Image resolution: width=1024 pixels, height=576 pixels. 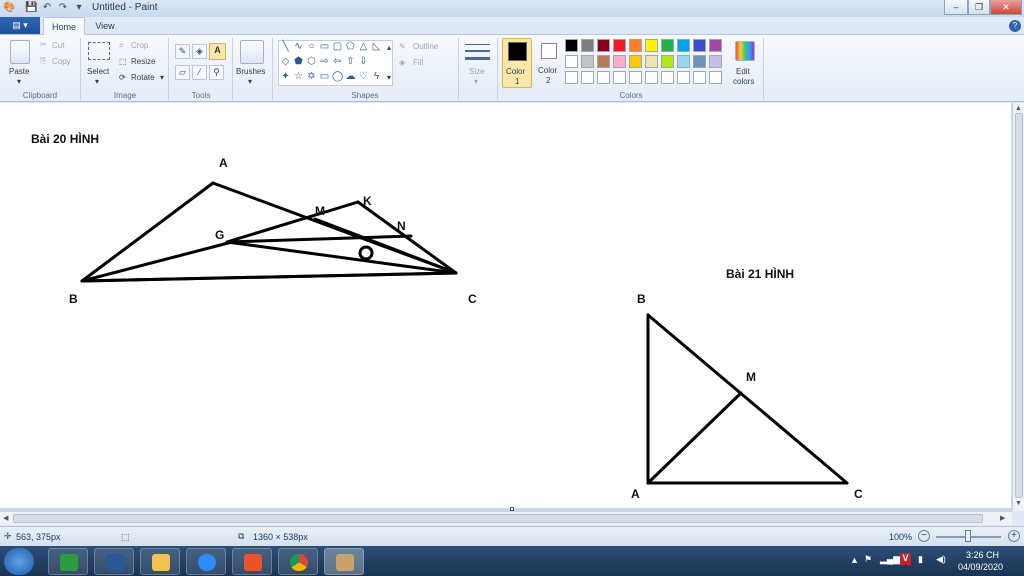 I want to click on select-icon, so click(x=99, y=51).